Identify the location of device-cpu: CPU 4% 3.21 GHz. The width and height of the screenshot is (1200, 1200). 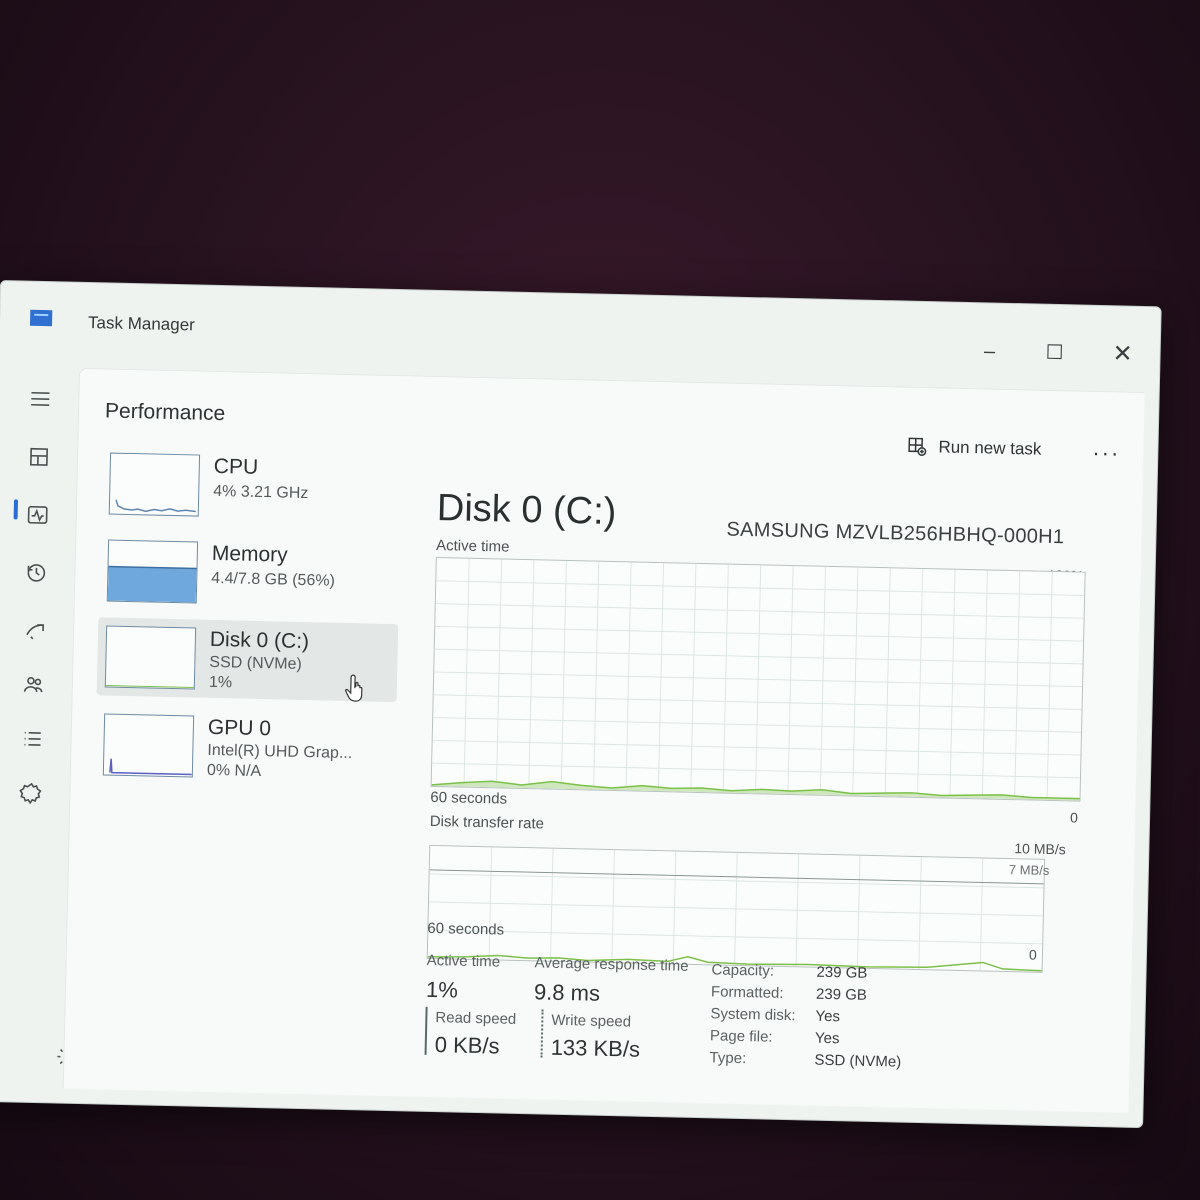
(252, 486).